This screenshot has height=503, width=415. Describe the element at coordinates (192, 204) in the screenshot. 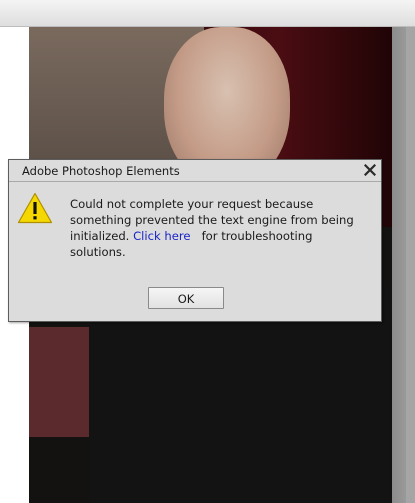

I see `message-line-1: Could not complete your request because` at that location.